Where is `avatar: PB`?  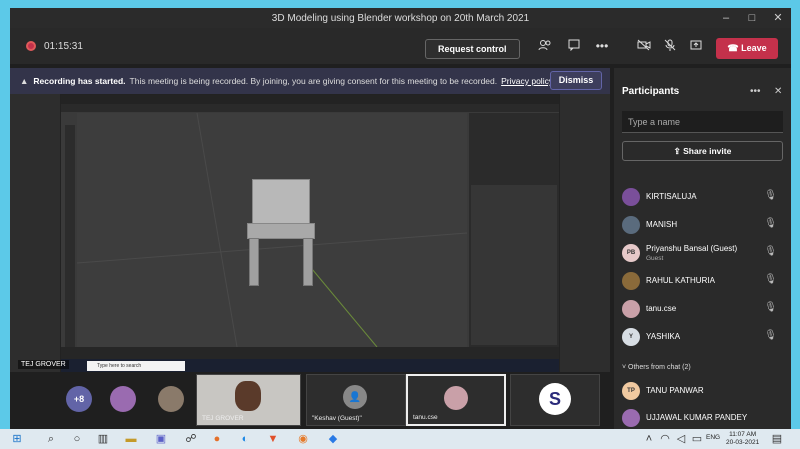
avatar: PB is located at coordinates (631, 253).